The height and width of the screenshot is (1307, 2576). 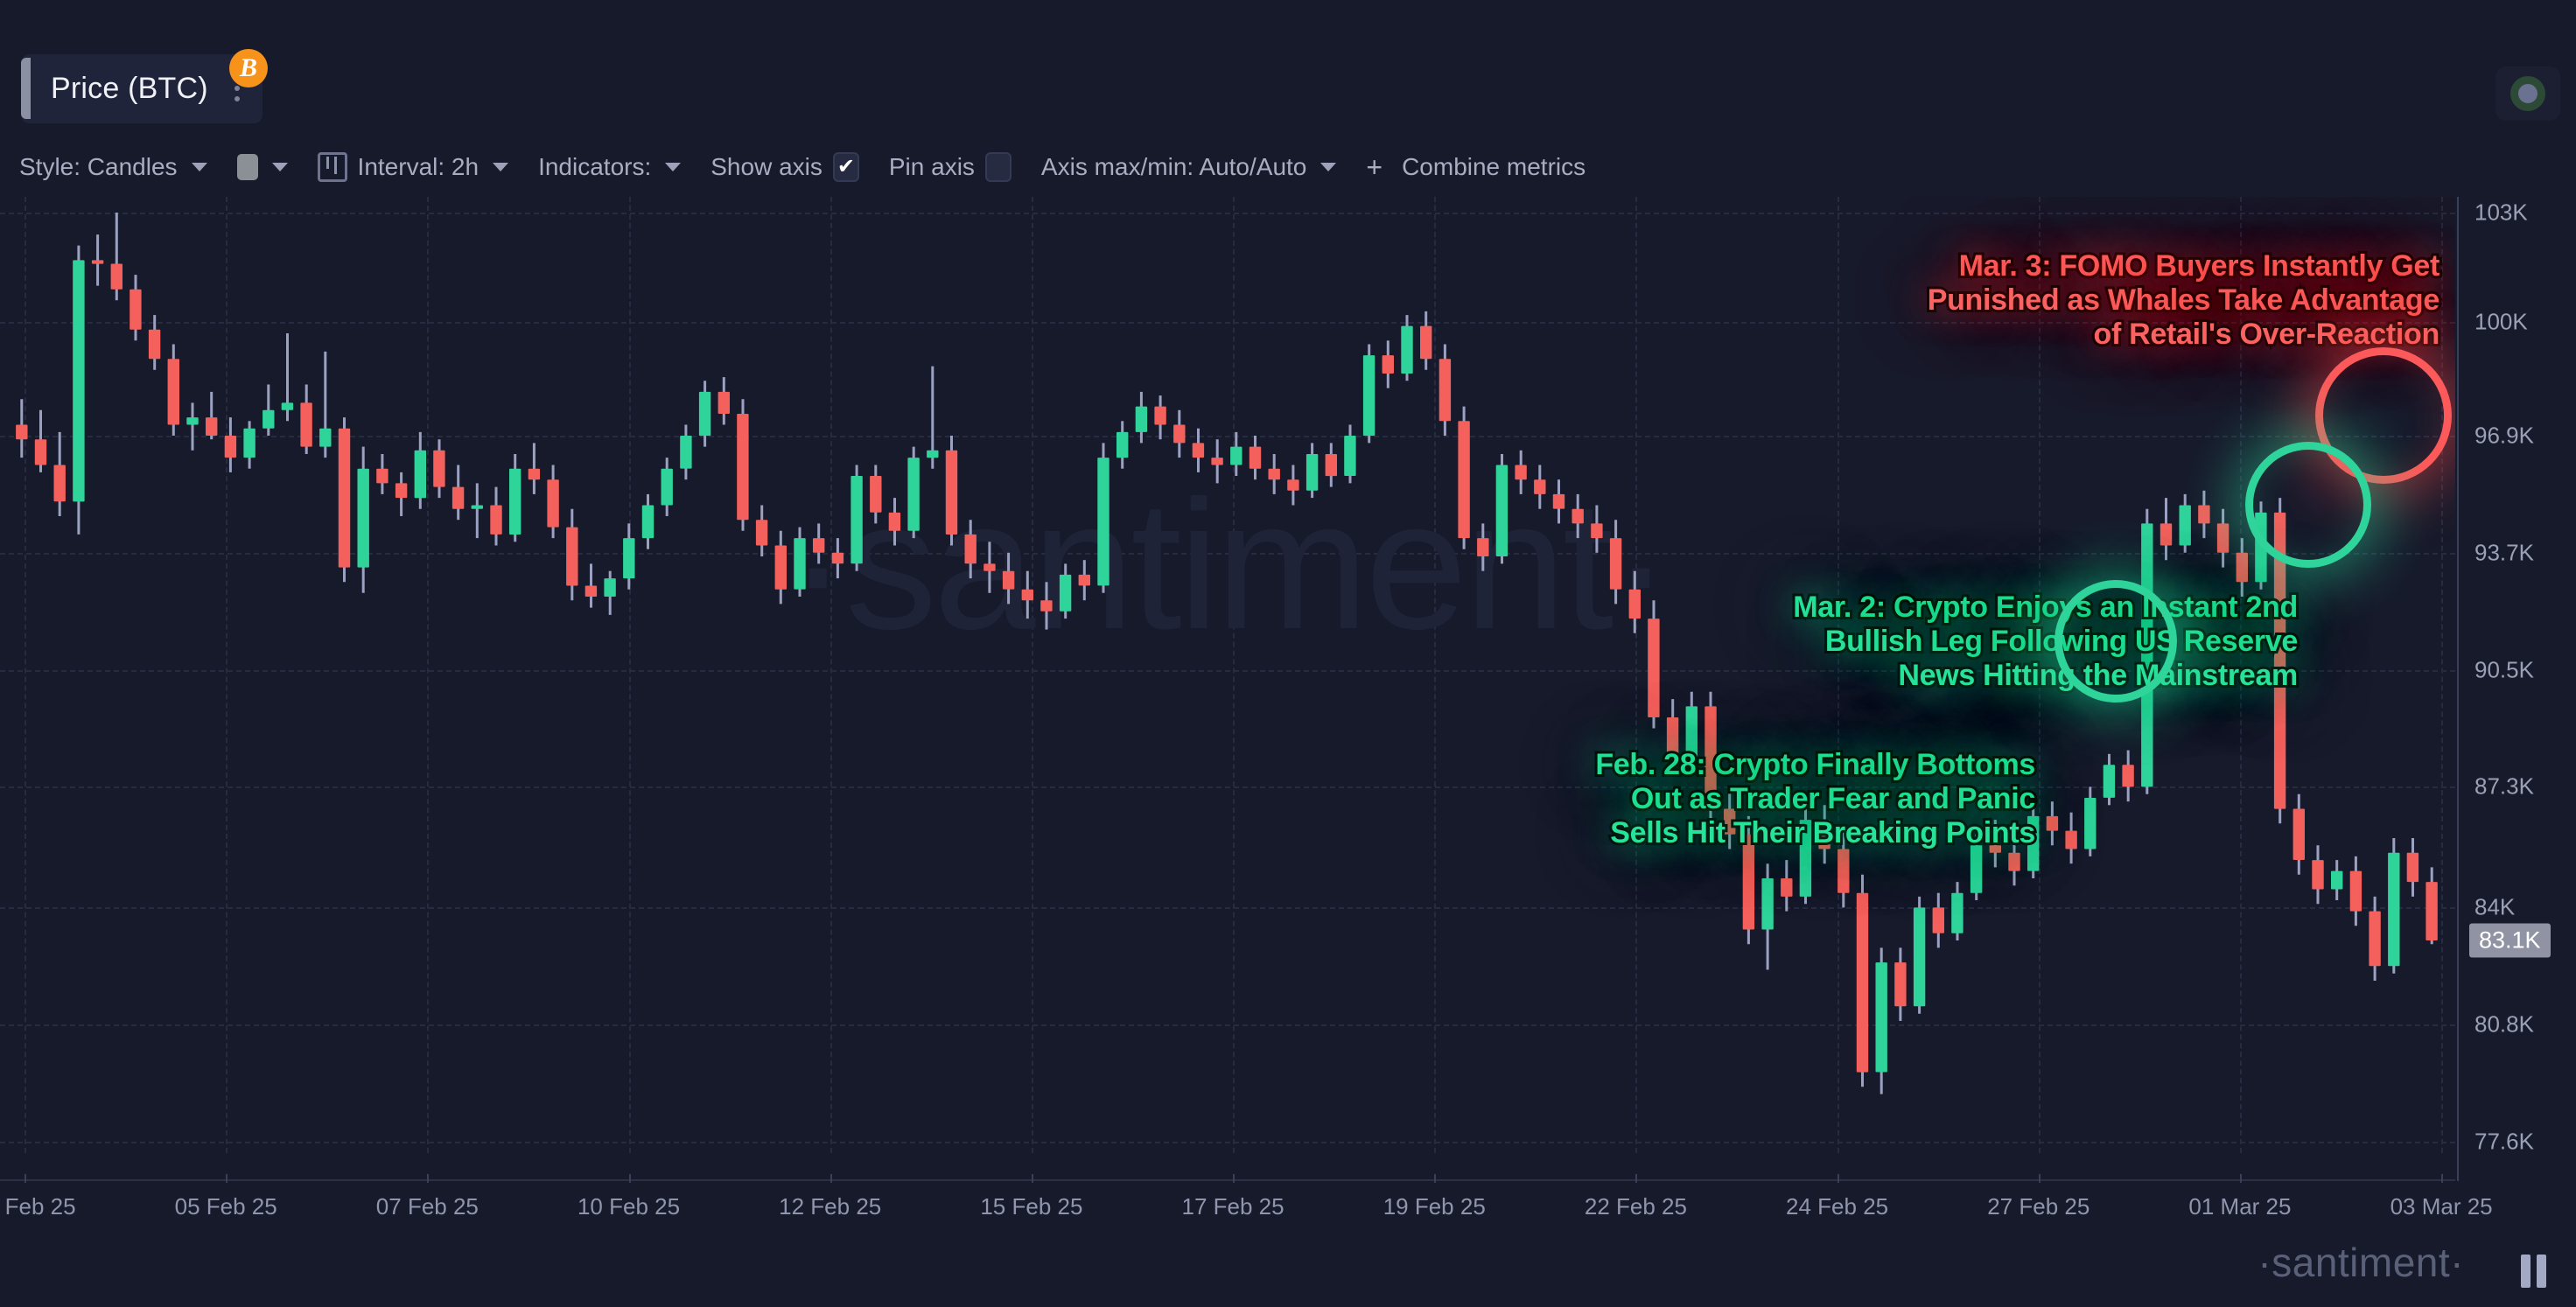 What do you see at coordinates (2361, 1262) in the screenshot?
I see `santiment-logo-watermark: ·santiment·` at bounding box center [2361, 1262].